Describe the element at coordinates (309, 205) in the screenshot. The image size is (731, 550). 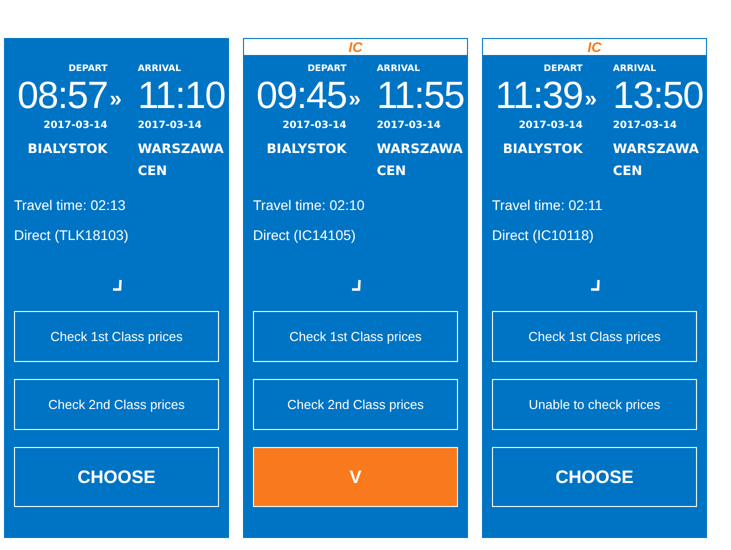
I see `travel-time: Travel time: 02:10` at that location.